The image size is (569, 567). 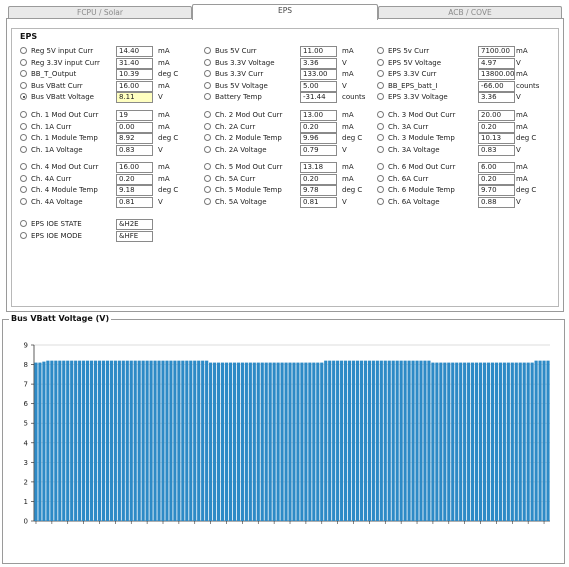 What do you see at coordinates (26, 404) in the screenshot?
I see `y-tick-label: 6` at bounding box center [26, 404].